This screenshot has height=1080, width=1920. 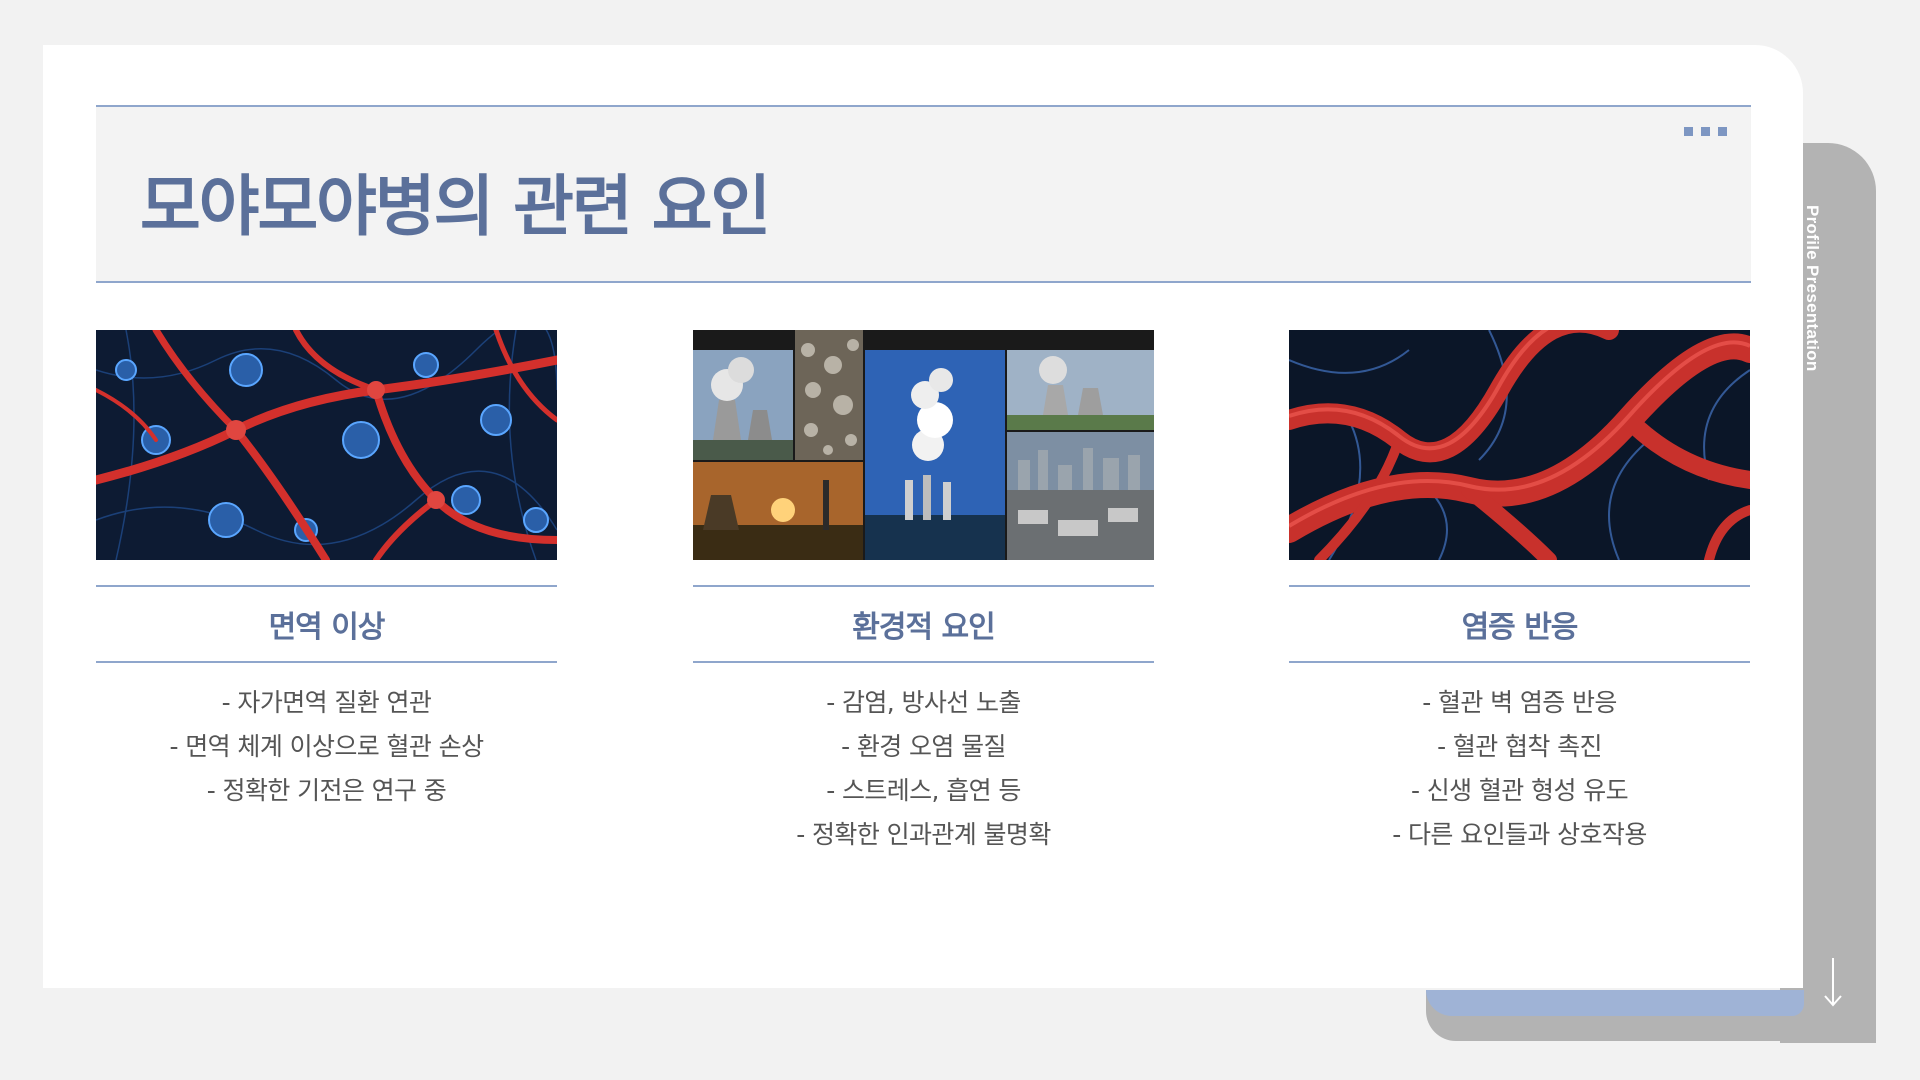 What do you see at coordinates (1812, 288) in the screenshot?
I see `side-label: Profile Presentation` at bounding box center [1812, 288].